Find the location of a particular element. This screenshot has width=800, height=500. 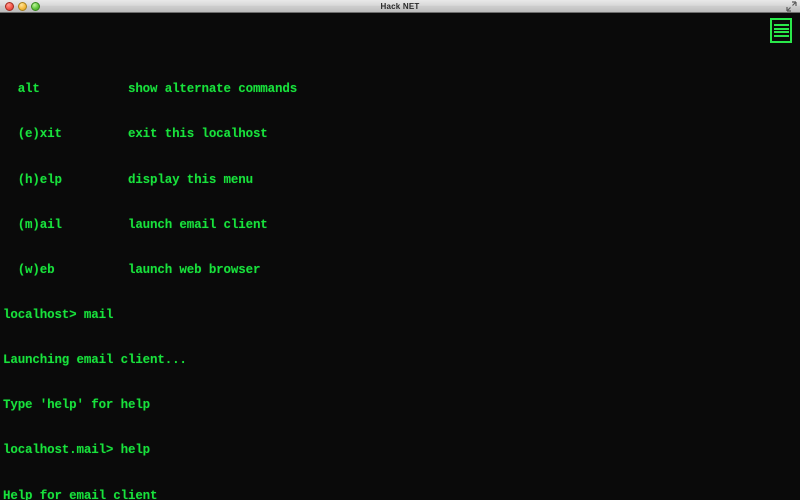

window-controls is located at coordinates (22, 6).